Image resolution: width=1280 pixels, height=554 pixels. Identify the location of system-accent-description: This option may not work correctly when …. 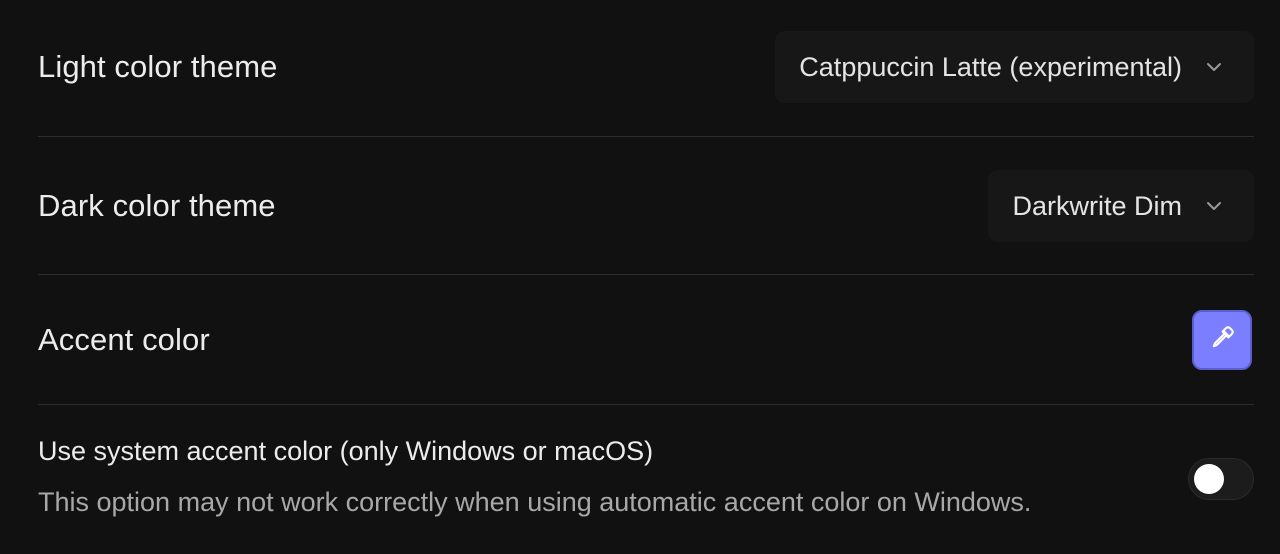
(535, 502).